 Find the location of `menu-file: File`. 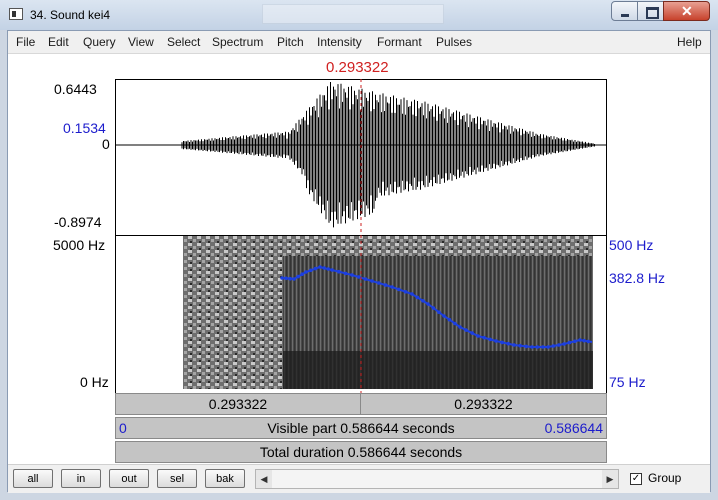

menu-file: File is located at coordinates (25, 42).